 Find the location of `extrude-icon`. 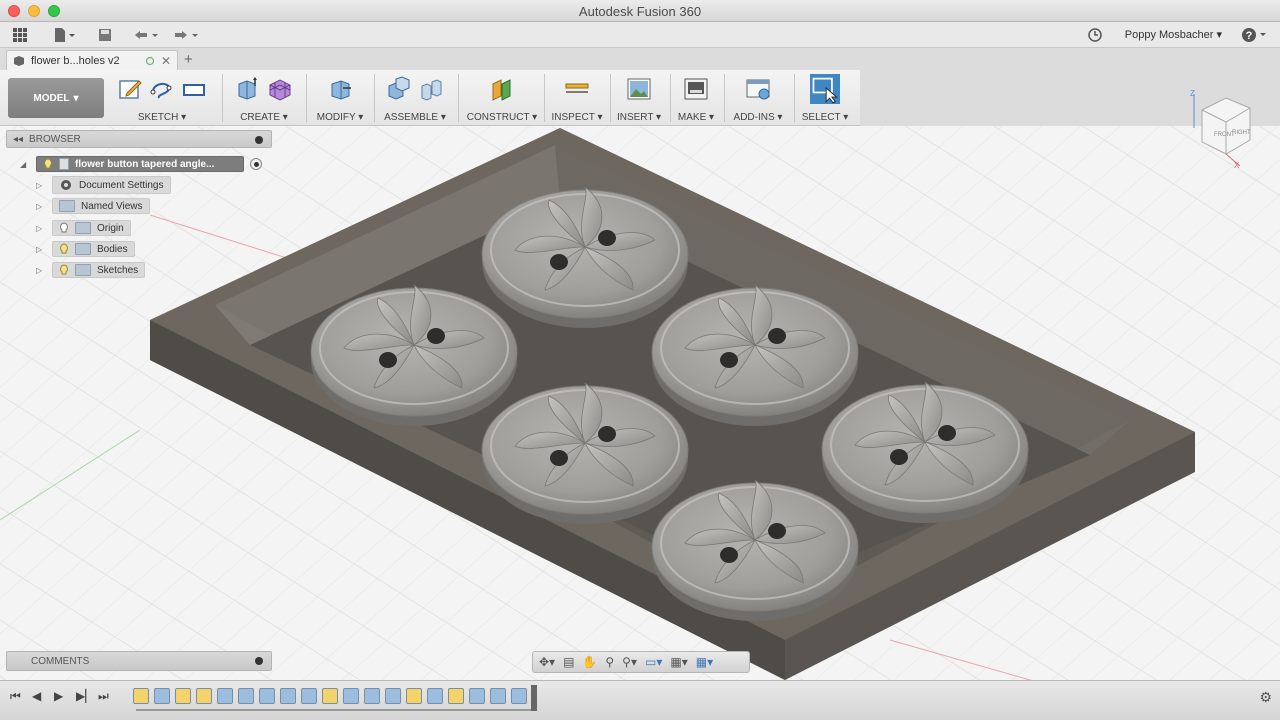

extrude-icon is located at coordinates (248, 89).